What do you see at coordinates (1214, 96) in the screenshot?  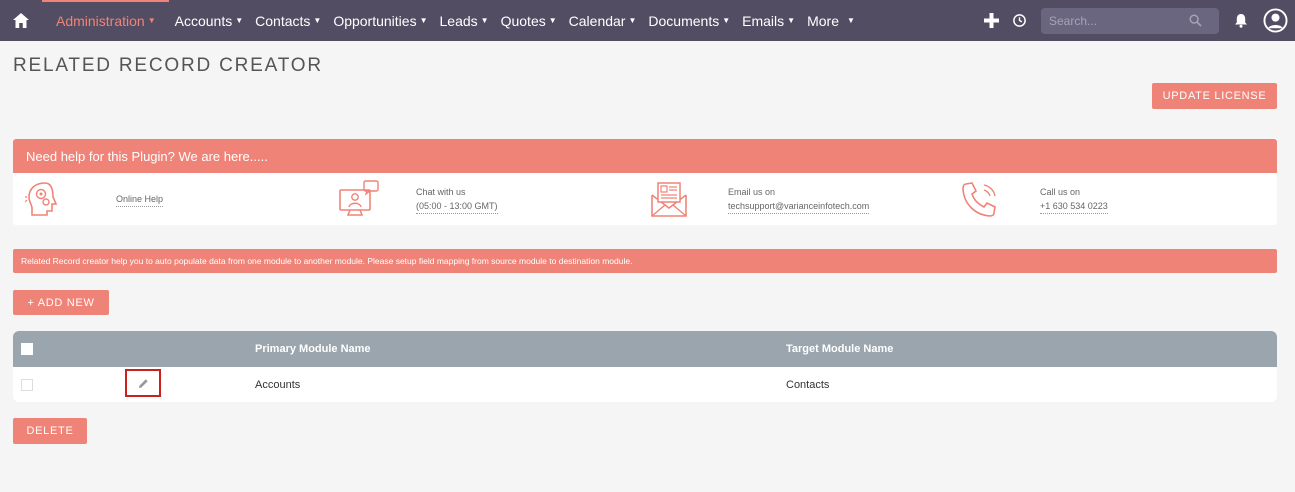 I see `update-license-button: UPDATE LICENSE` at bounding box center [1214, 96].